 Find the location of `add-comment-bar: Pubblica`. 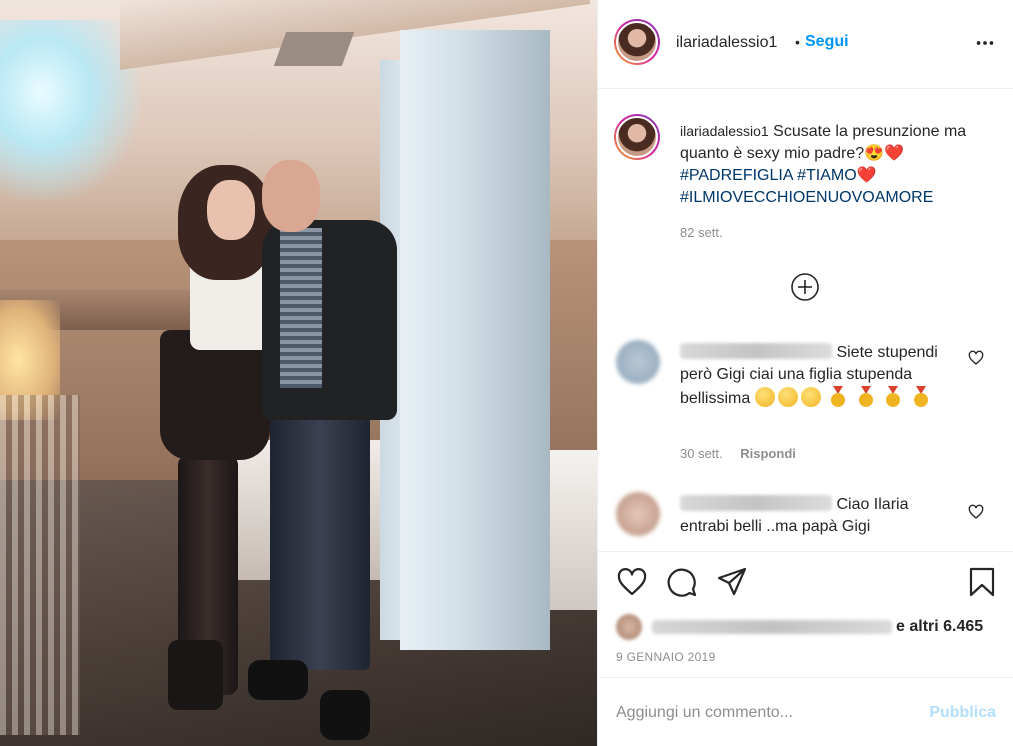

add-comment-bar: Pubblica is located at coordinates (805, 711).